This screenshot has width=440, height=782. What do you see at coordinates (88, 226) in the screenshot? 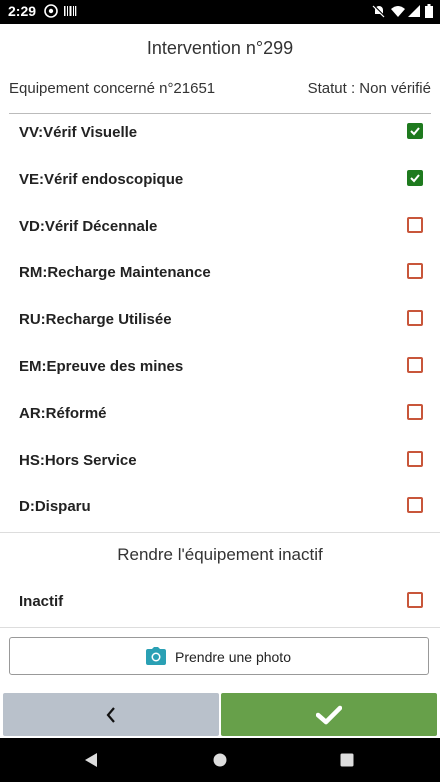
I see `check-label: VD:Vérif Décennale` at bounding box center [88, 226].